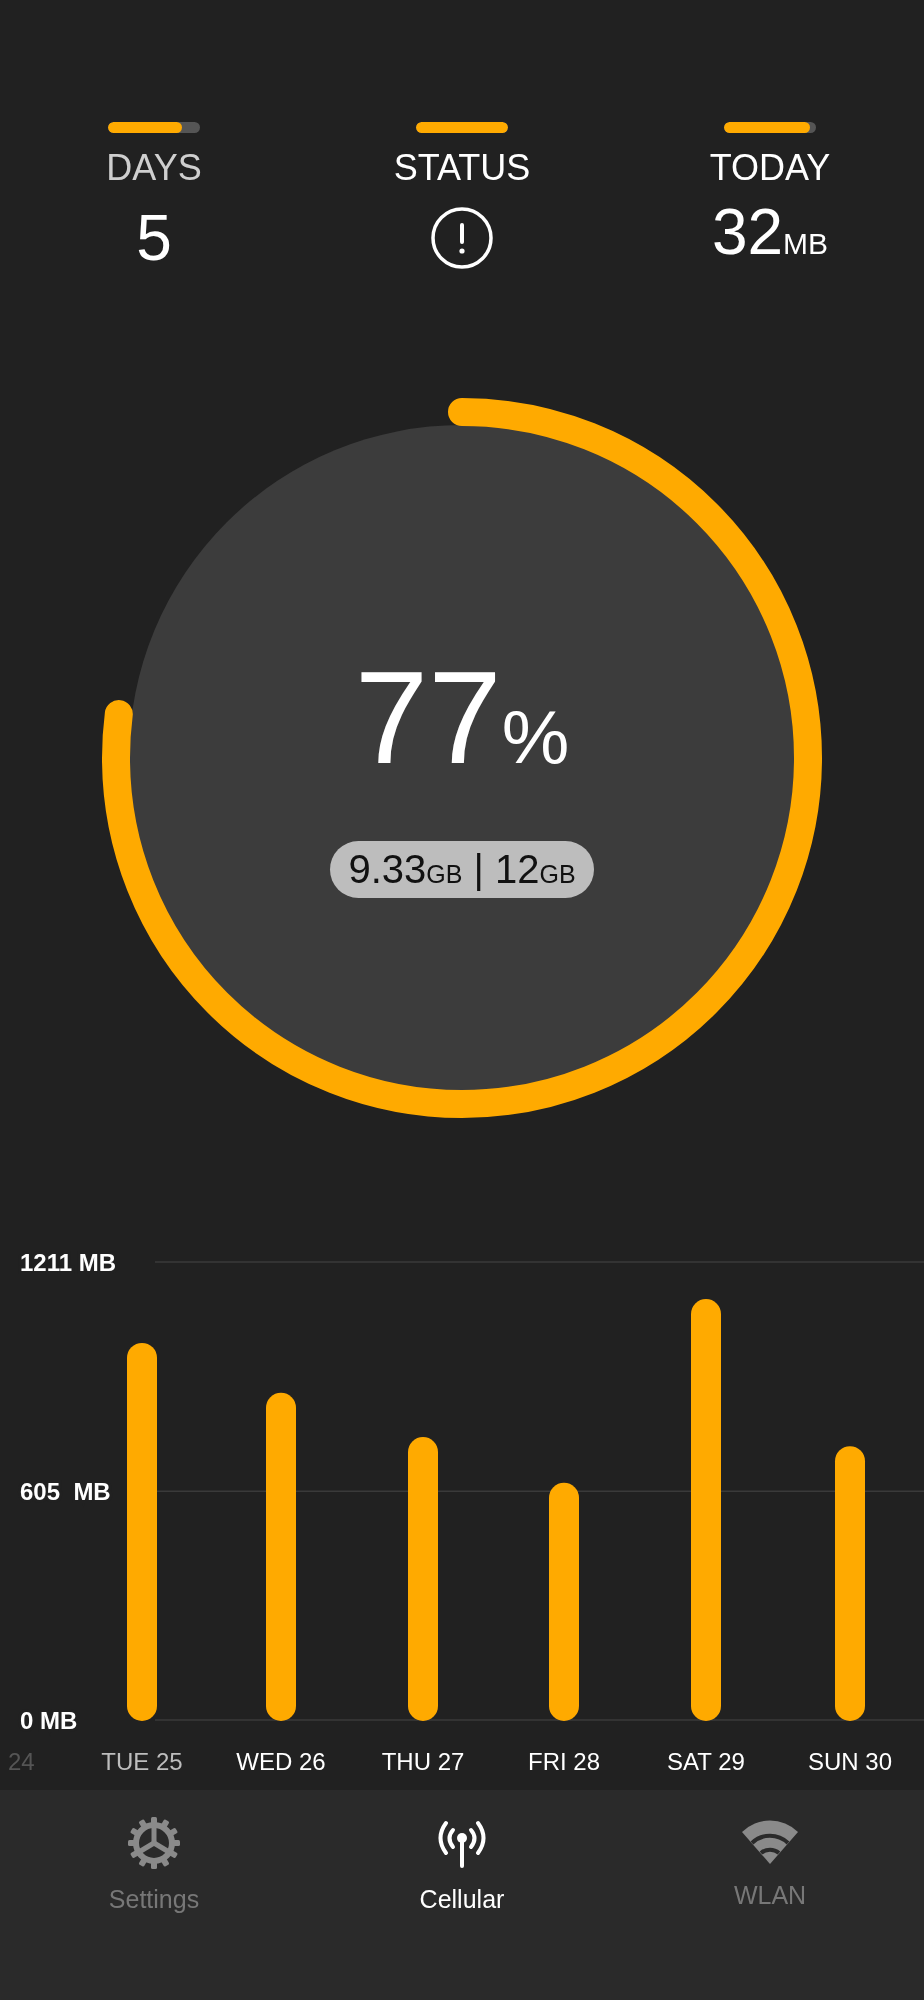 The width and height of the screenshot is (924, 2000). I want to click on axis-label: 0 MB, so click(49, 1720).